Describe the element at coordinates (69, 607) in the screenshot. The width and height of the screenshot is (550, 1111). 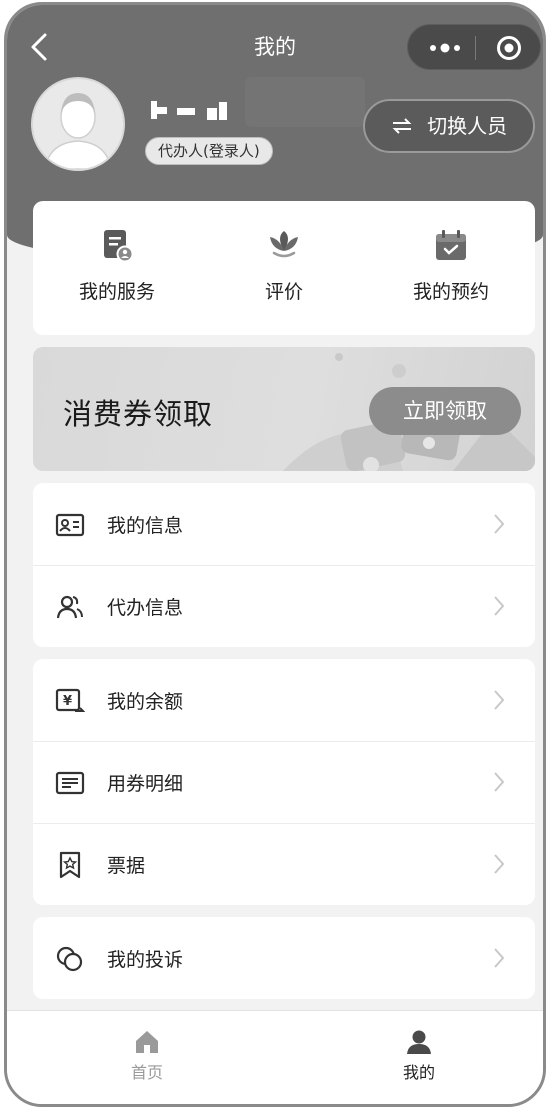
I see `users-icon` at that location.